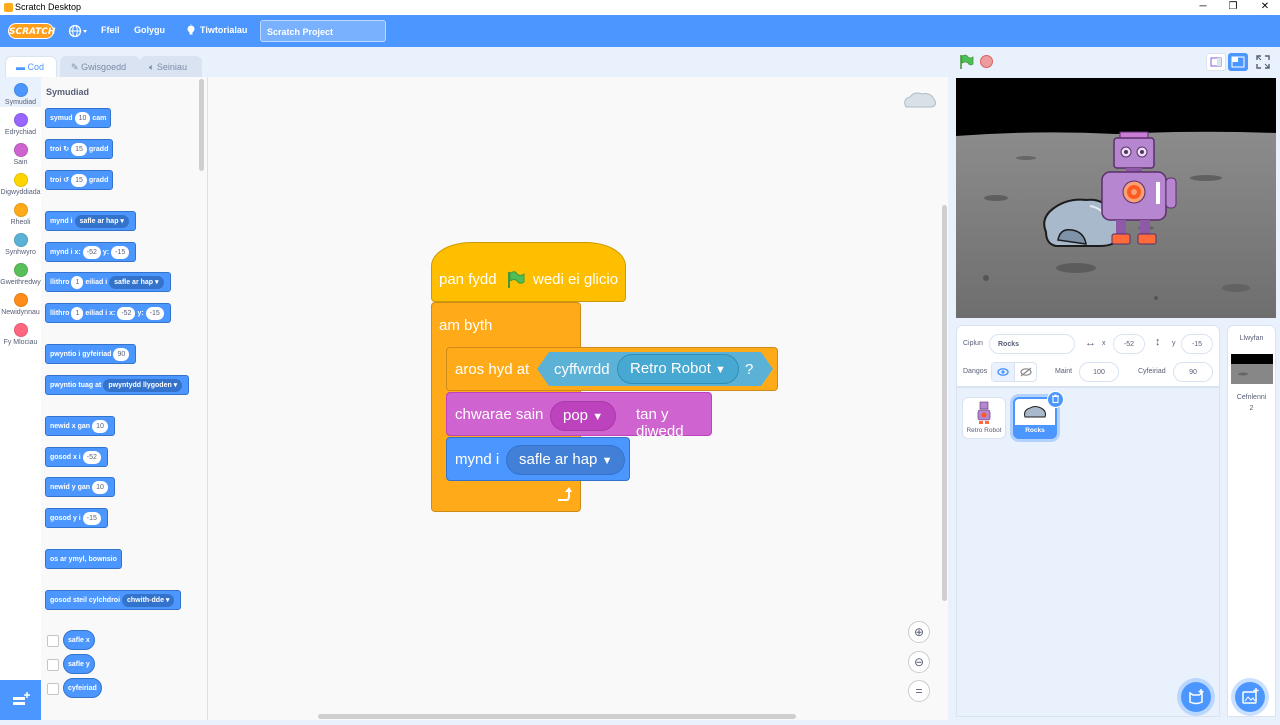  I want to click on size-input: 100, so click(1099, 372).